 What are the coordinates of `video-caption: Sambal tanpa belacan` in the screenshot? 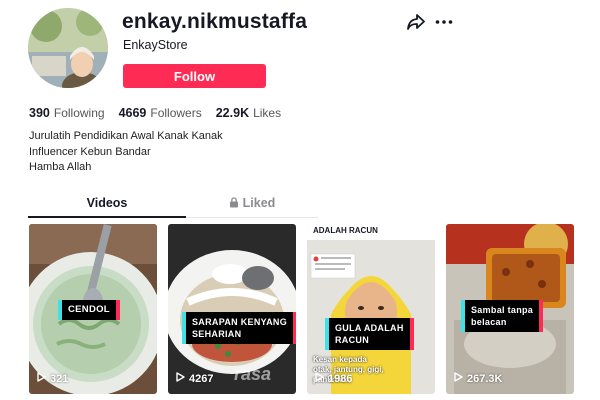 It's located at (502, 316).